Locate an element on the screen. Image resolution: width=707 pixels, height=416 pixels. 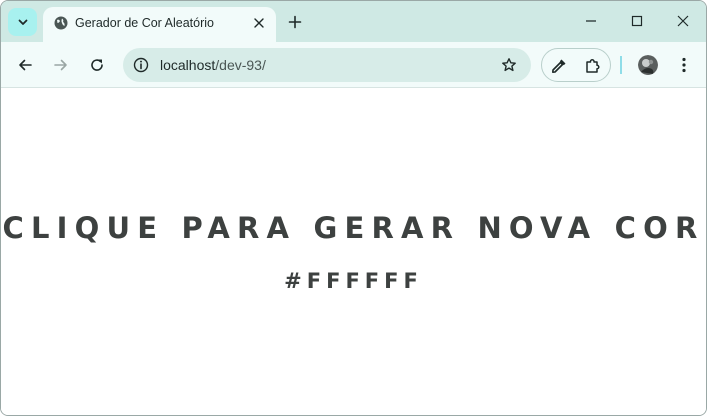
tab-close-button is located at coordinates (259, 23).